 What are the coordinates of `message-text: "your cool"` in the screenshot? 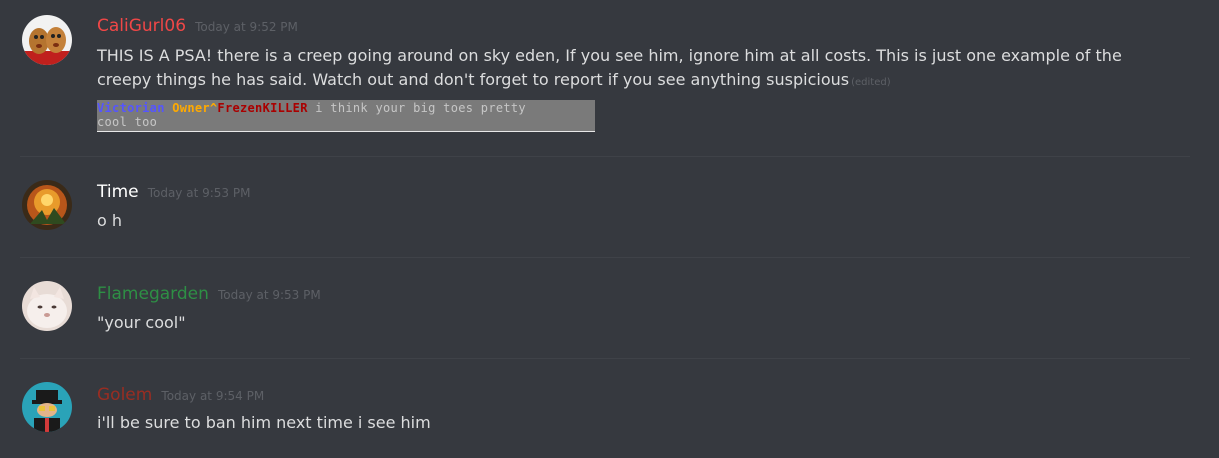 It's located at (141, 322).